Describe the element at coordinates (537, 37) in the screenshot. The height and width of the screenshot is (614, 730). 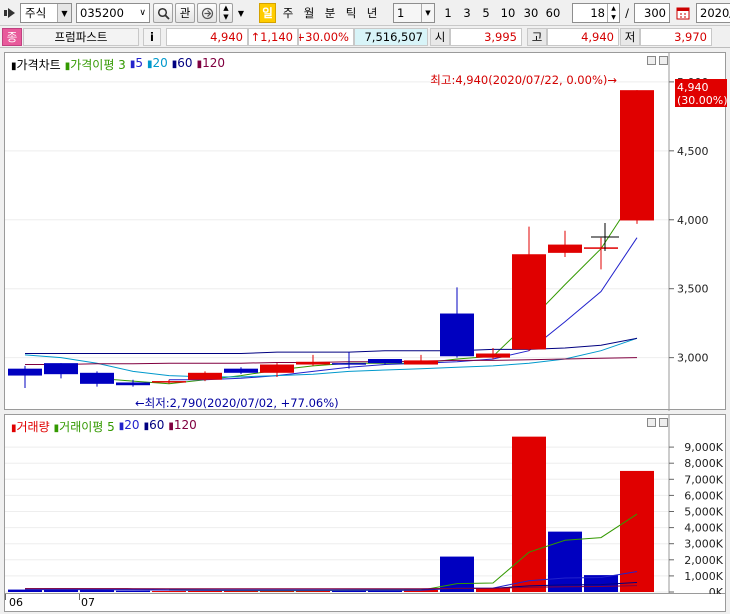
I see `high-label-text: 고` at that location.